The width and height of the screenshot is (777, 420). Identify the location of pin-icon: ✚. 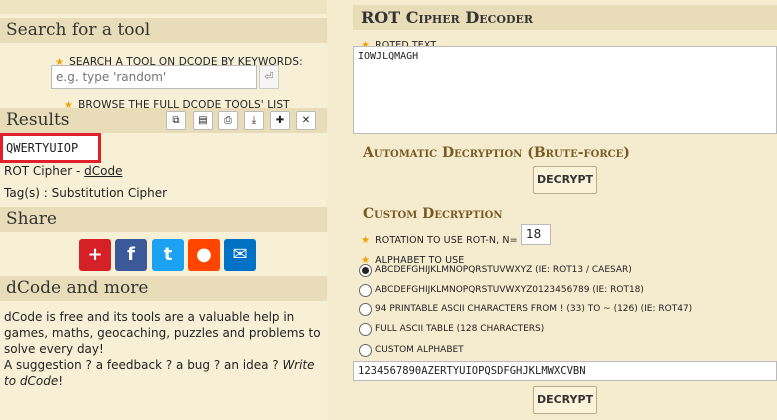
(280, 120).